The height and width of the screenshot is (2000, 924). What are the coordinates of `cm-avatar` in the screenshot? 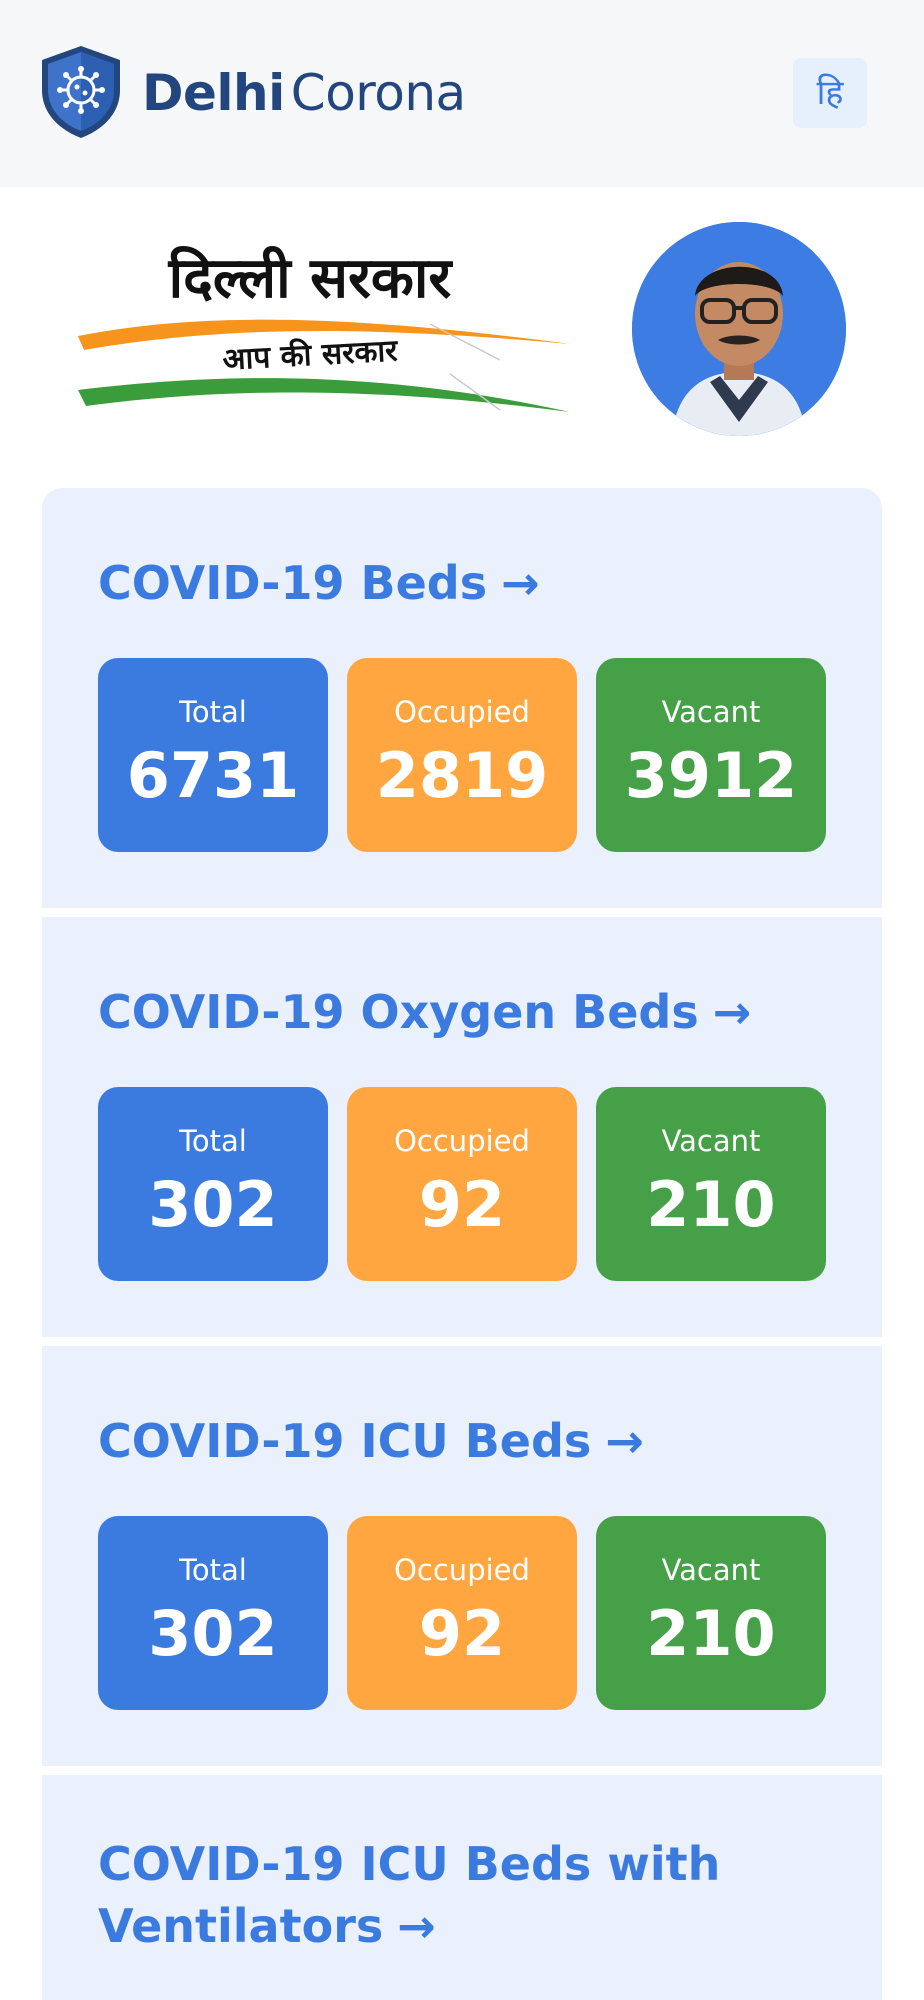 It's located at (739, 329).